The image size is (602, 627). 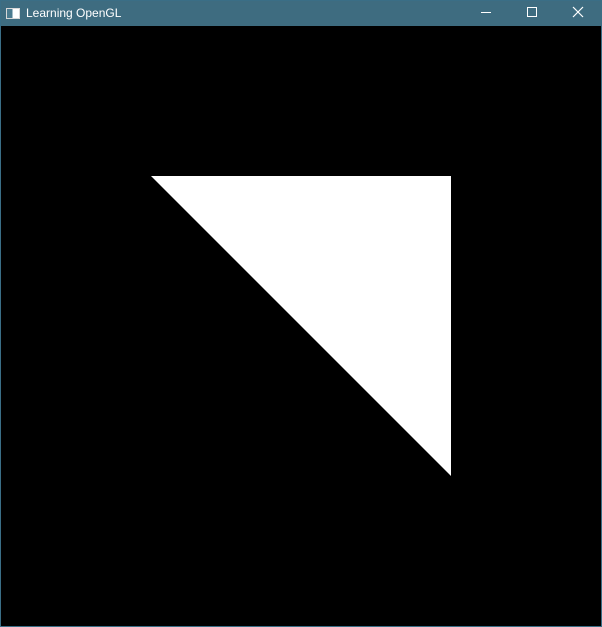 I want to click on minimize-button, so click(x=486, y=13).